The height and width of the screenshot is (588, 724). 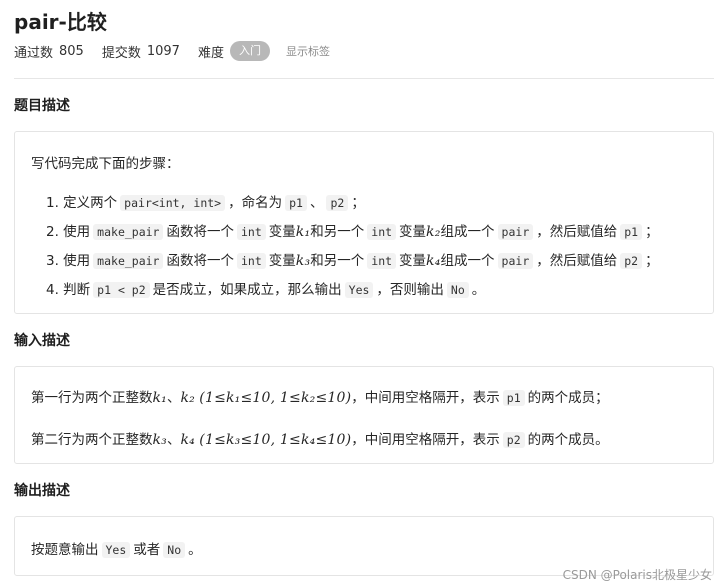 I want to click on input-text: 第一行为两个正整数, so click(x=92, y=398).